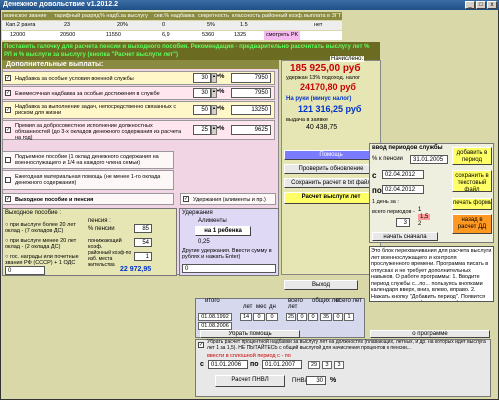 The image size is (499, 400). Describe the element at coordinates (143, 228) in the screenshot. I see `pension-pct-input: 85` at that location.